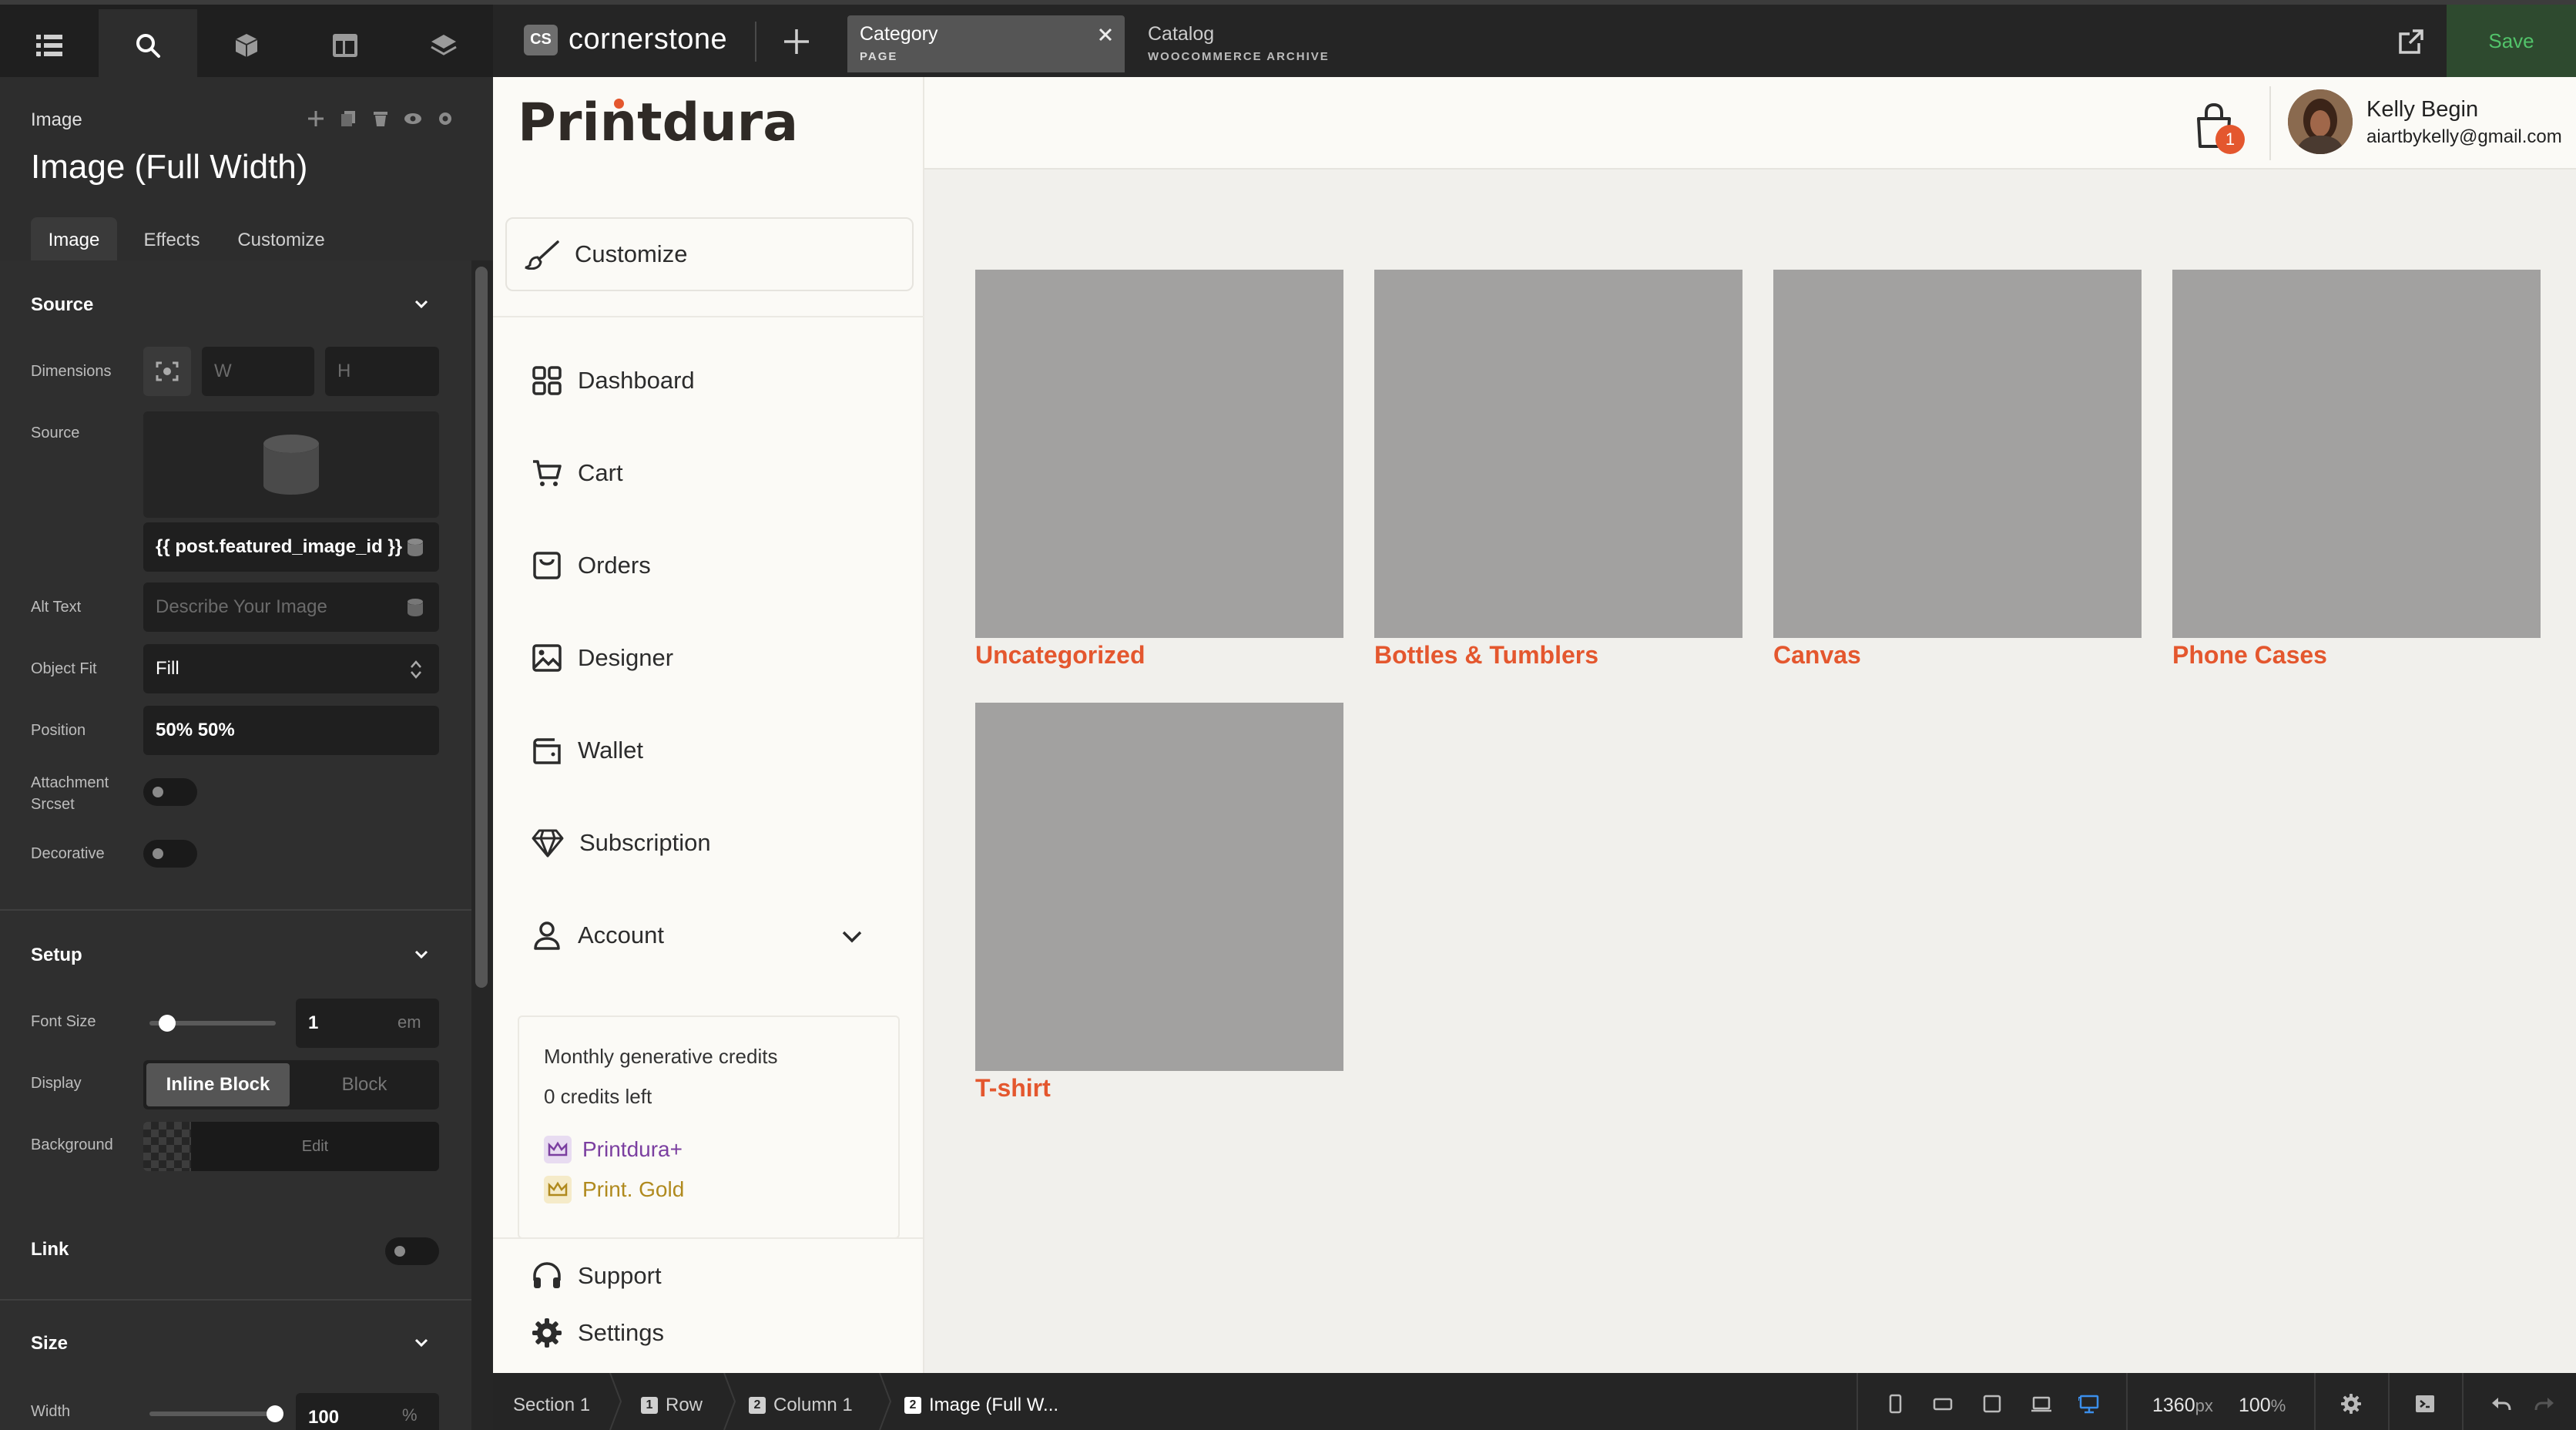 The image size is (2576, 1430). What do you see at coordinates (291, 668) in the screenshot?
I see `object-fit-select: Fill` at bounding box center [291, 668].